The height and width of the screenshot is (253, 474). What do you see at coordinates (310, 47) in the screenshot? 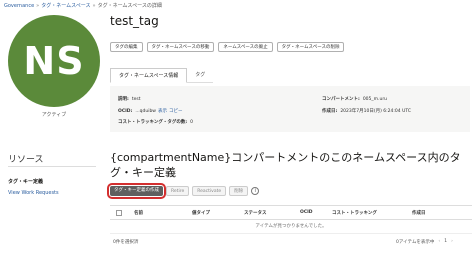
I see `delete-namespace-button: タグ・ネームスペースの削除` at bounding box center [310, 47].